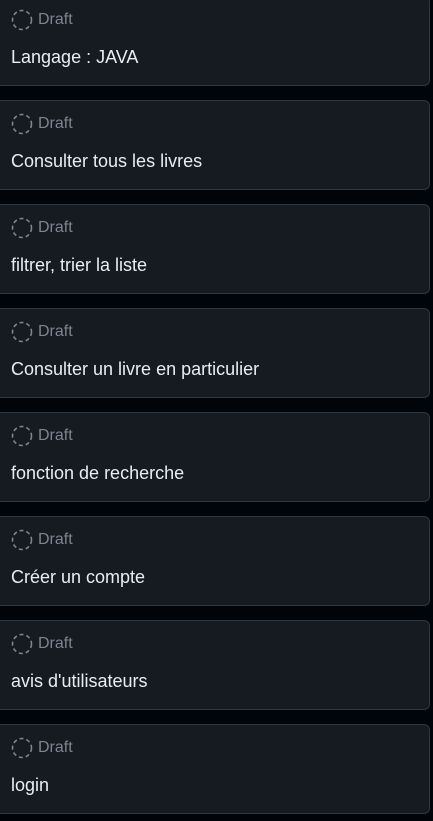 The width and height of the screenshot is (433, 821). I want to click on draft-card: Draft Créer un compte, so click(215, 561).